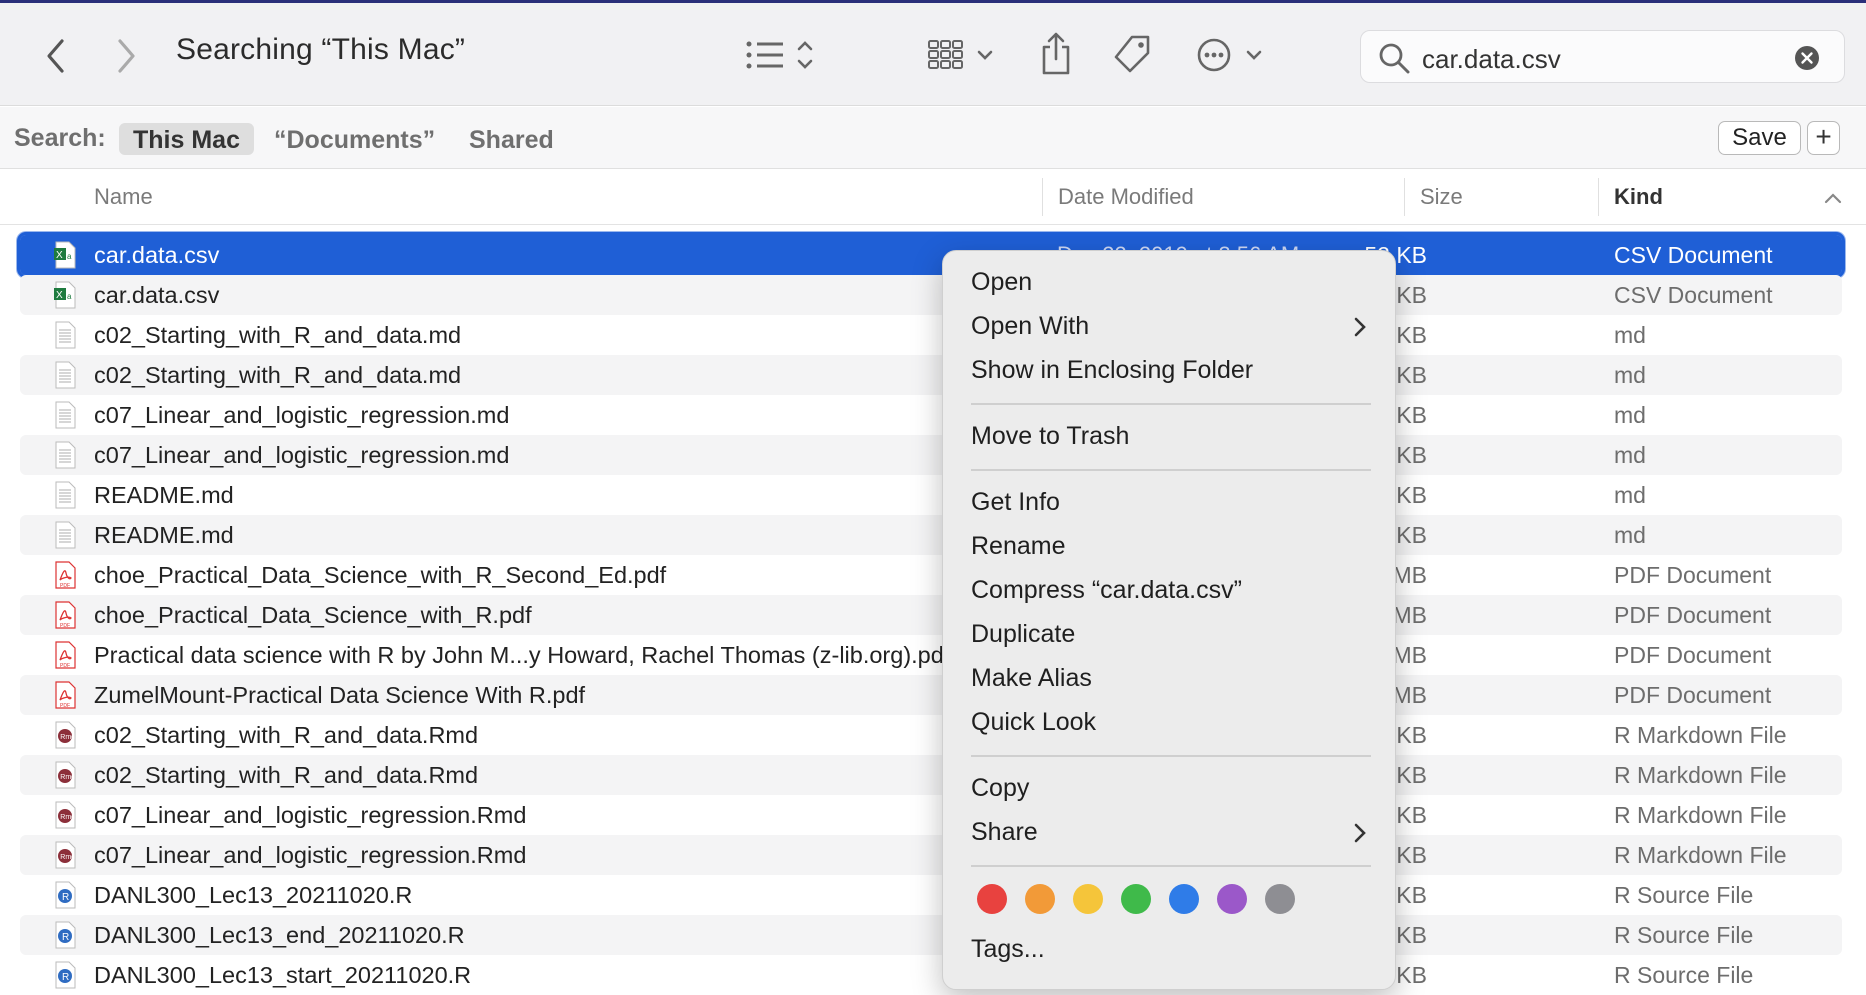 The image size is (1866, 995). Describe the element at coordinates (1126, 197) in the screenshot. I see `column-header-date: Date Modified` at that location.